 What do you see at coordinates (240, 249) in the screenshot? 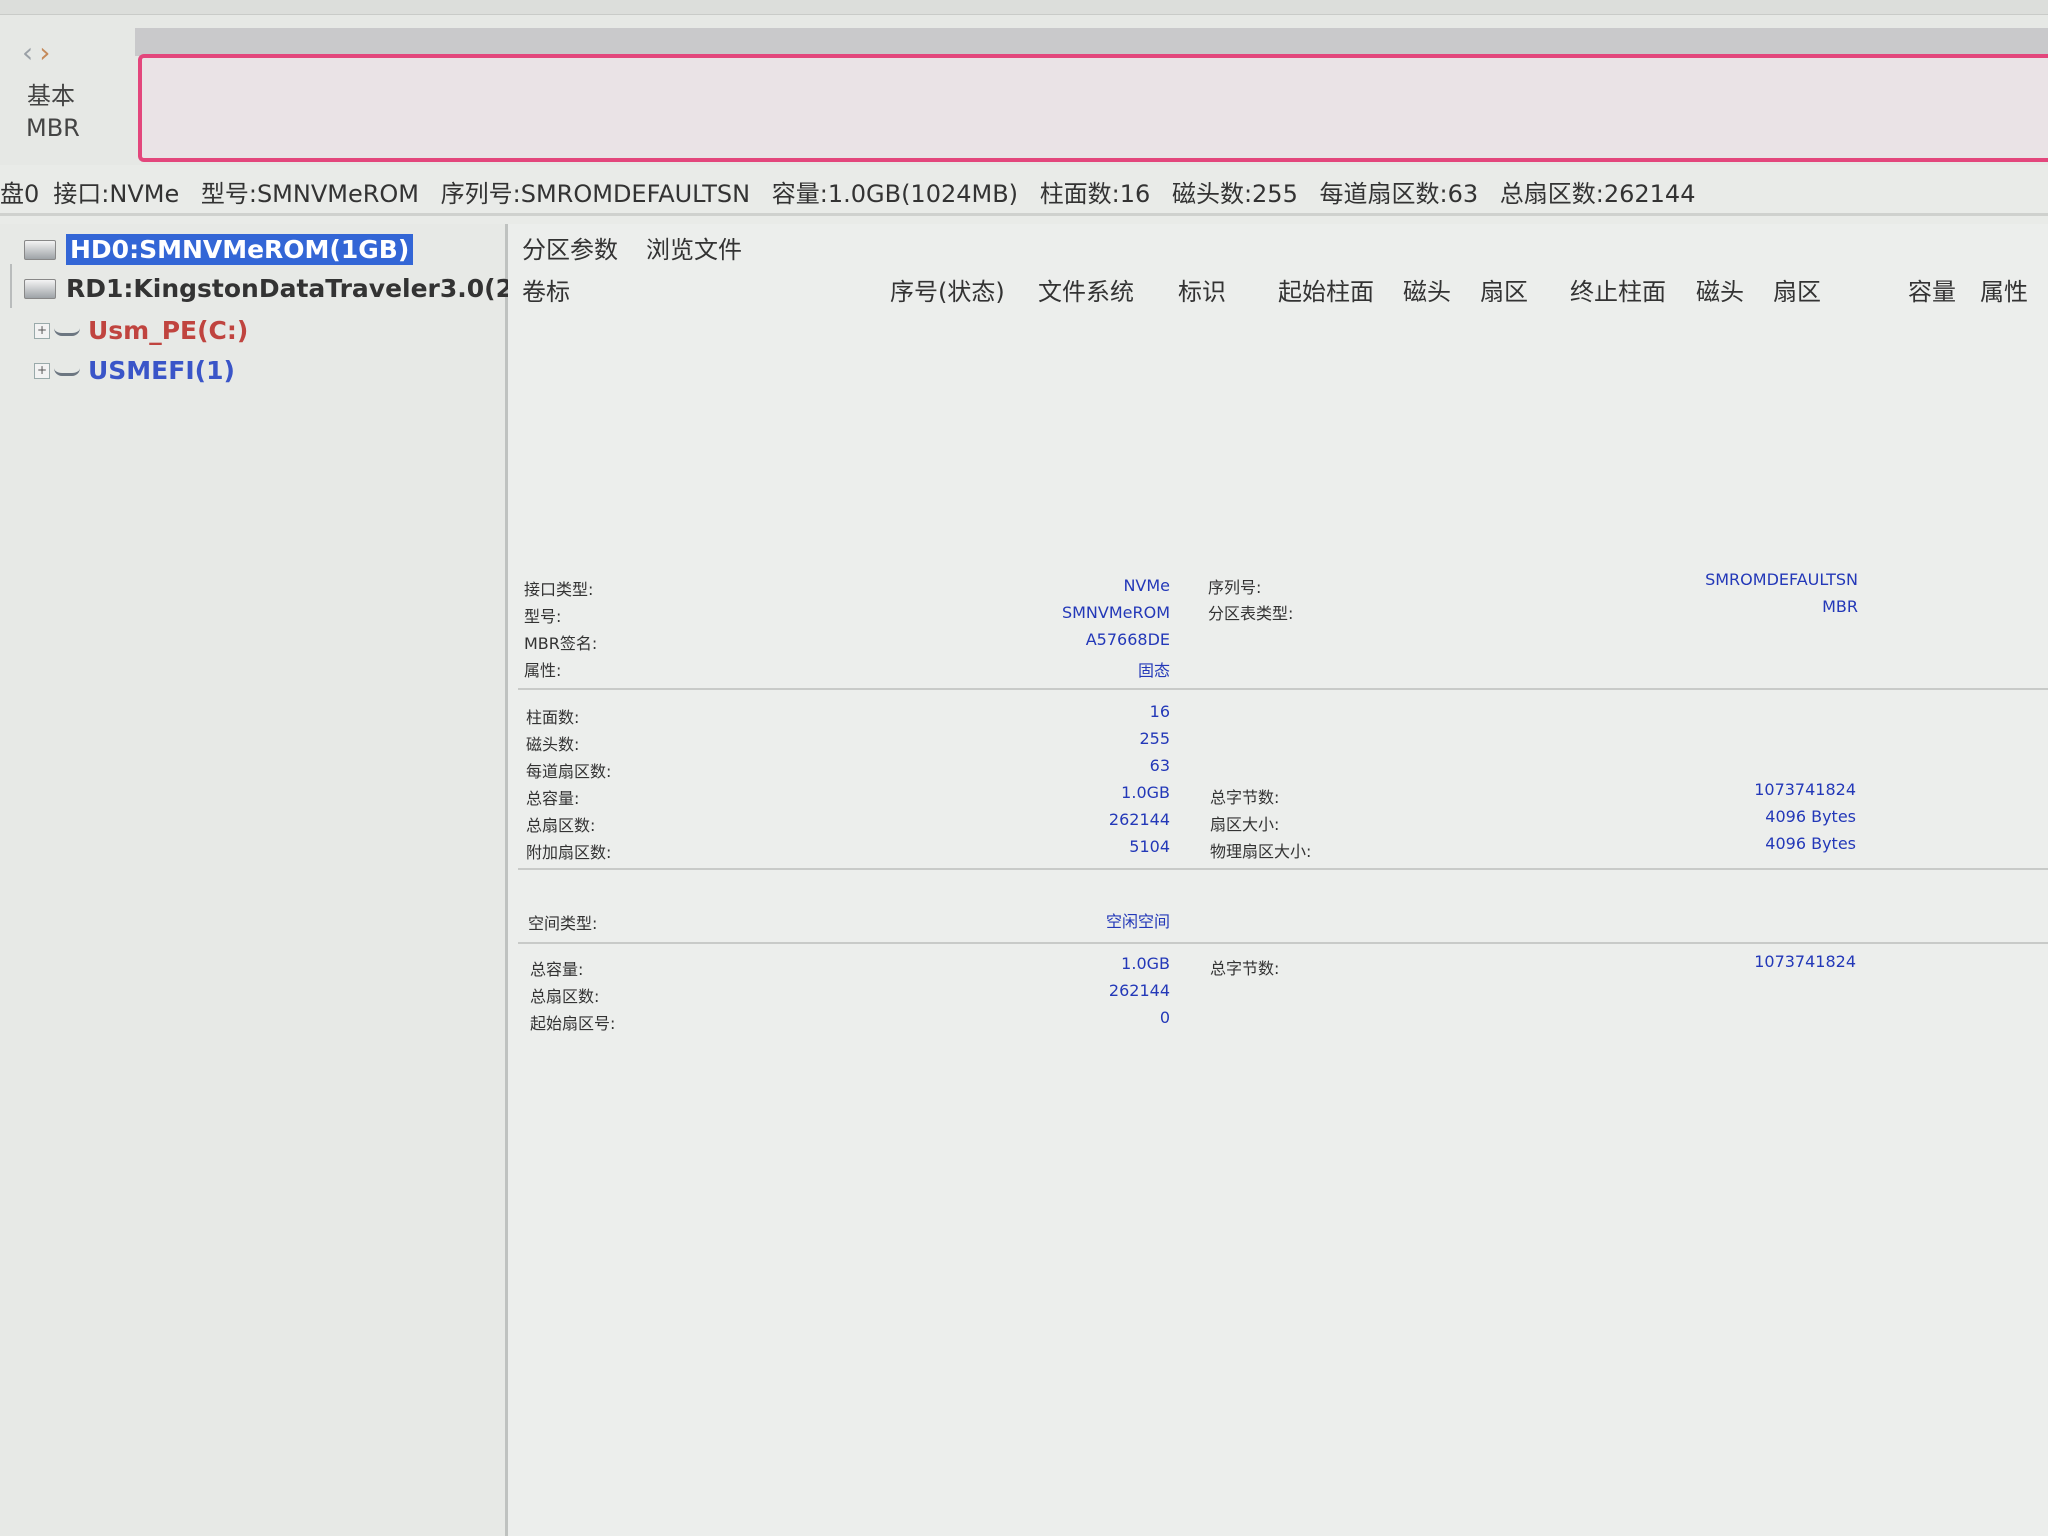
I see `tree-item-label: HD0:SMNVMeROM(1GB)` at bounding box center [240, 249].